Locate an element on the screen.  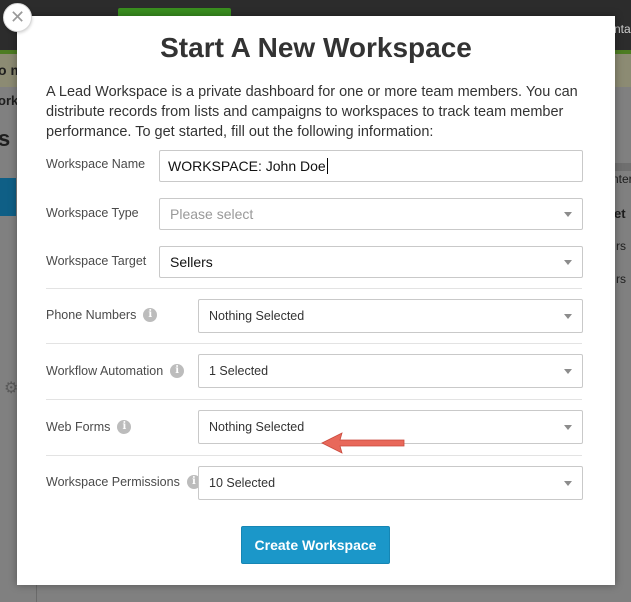
background-text-fragment: nta is located at coordinates (622, 29).